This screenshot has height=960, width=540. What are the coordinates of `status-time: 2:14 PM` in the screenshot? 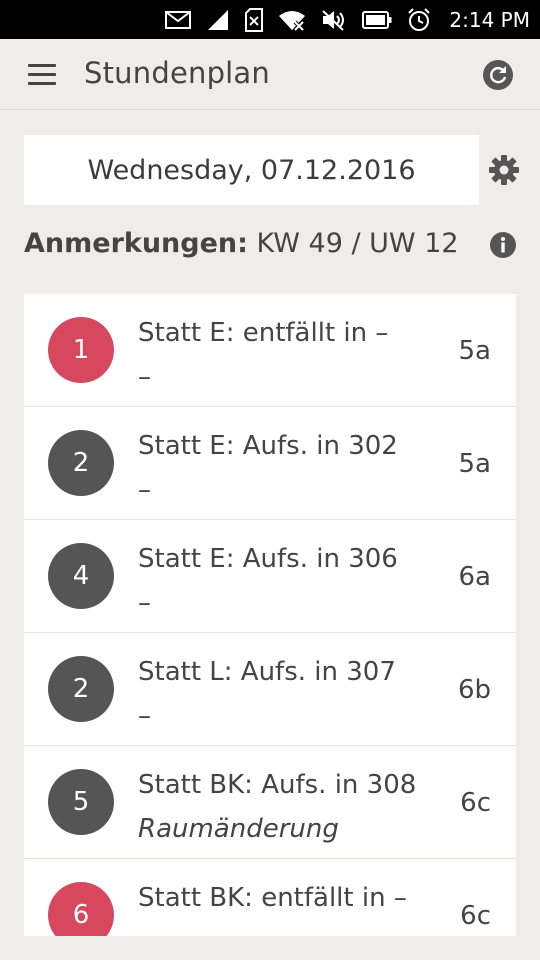 It's located at (489, 19).